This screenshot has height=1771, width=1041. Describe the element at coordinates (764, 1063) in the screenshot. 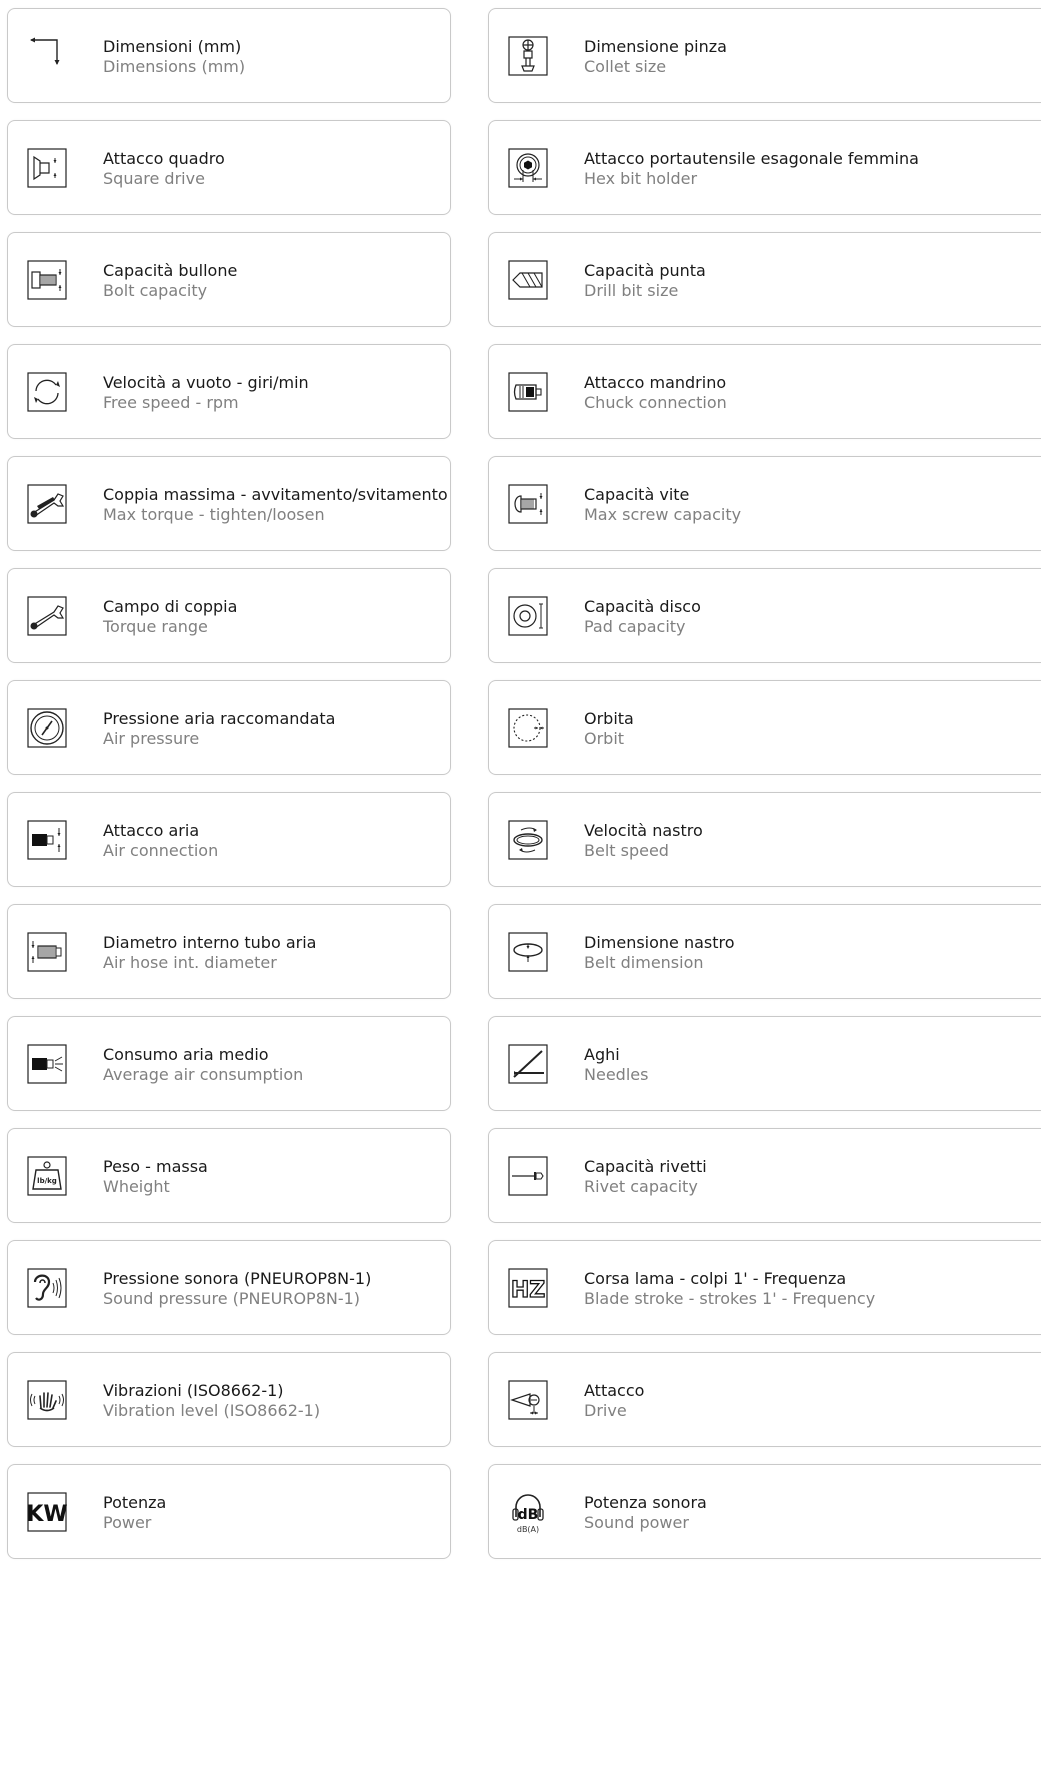

I see `spec-card-needles: Aghi Needles` at that location.